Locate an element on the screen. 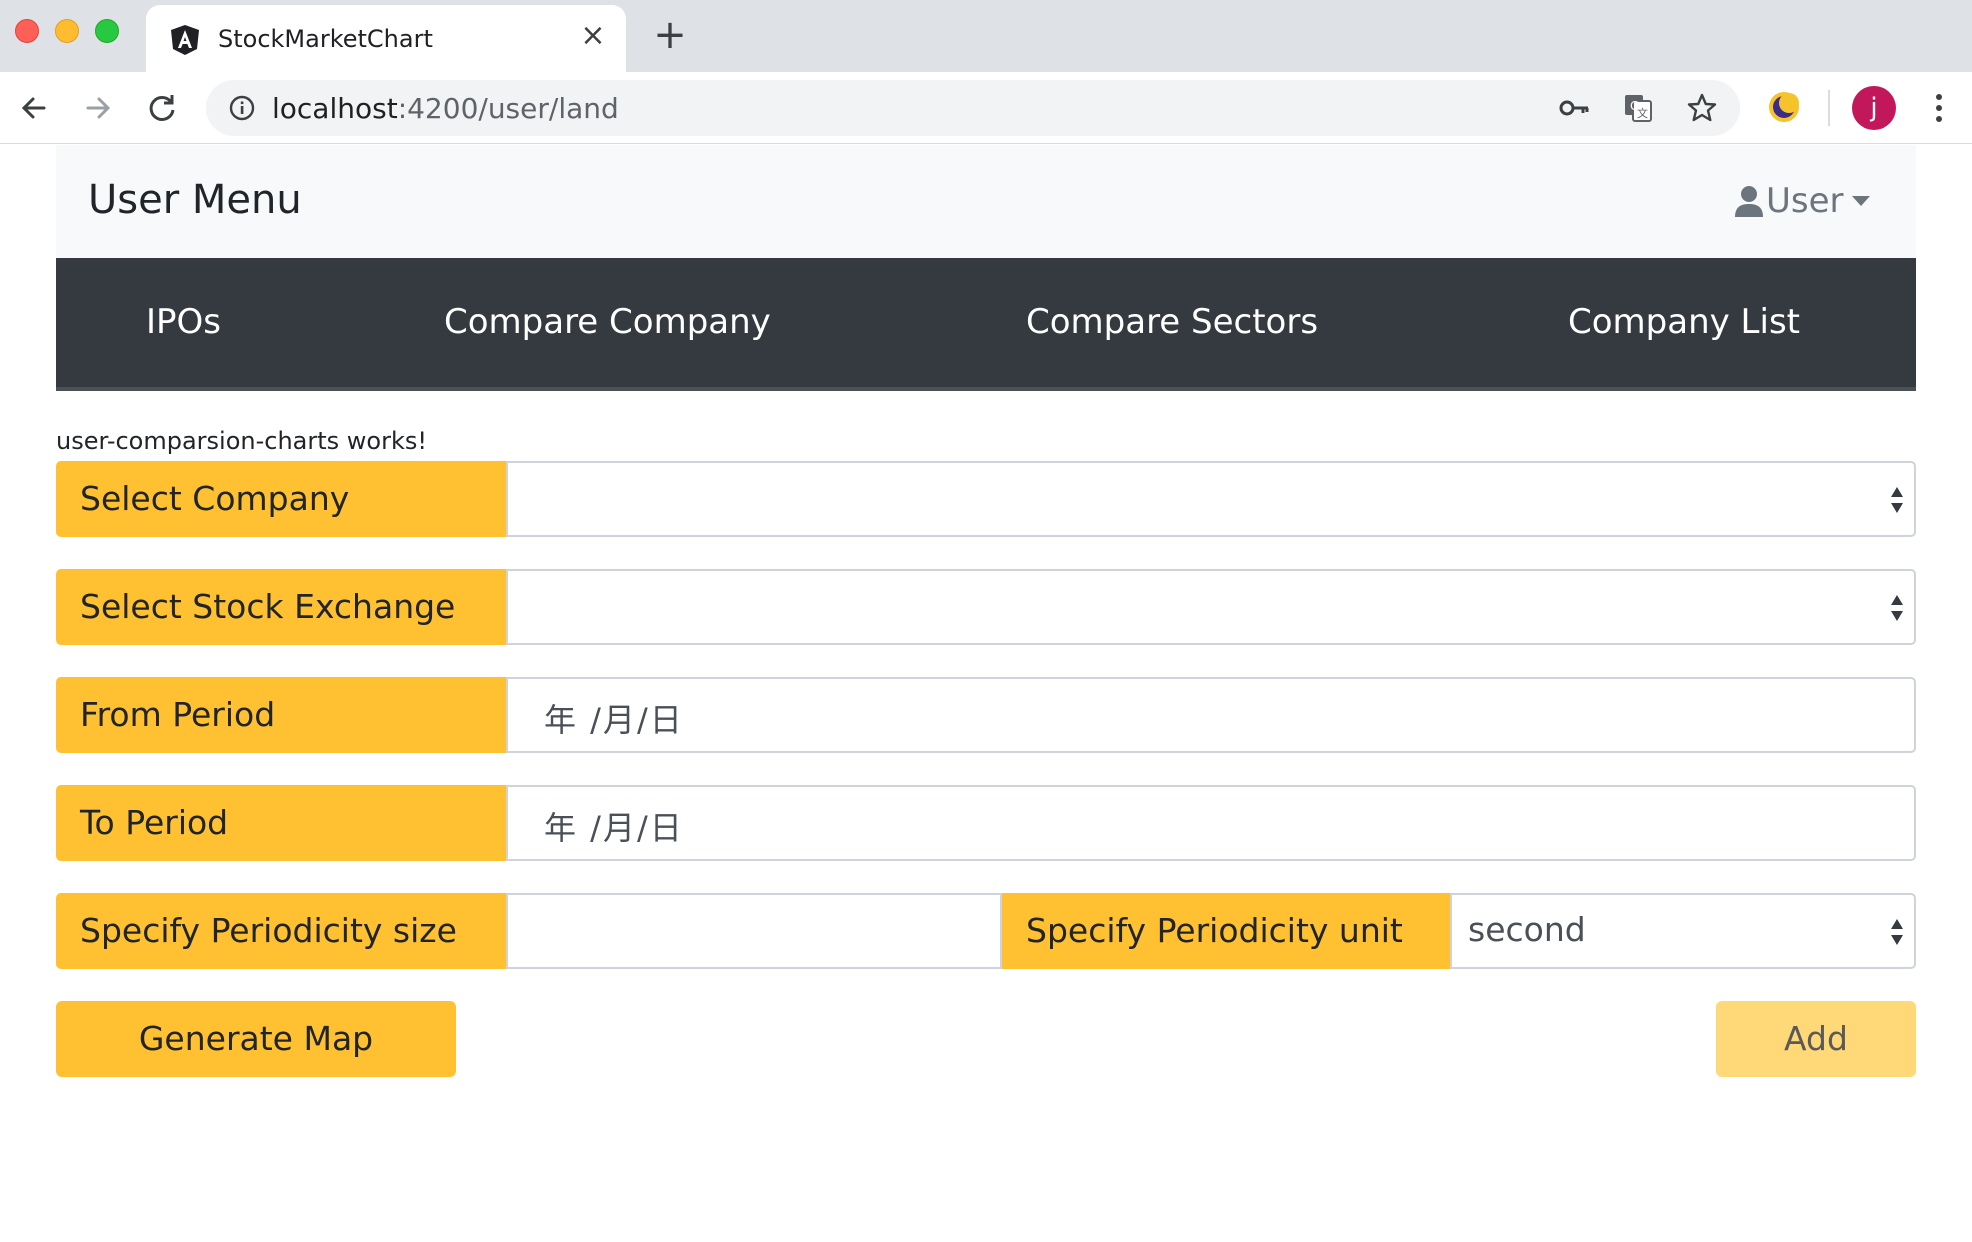 This screenshot has width=1972, height=1242. toolbar-divider is located at coordinates (1829, 108).